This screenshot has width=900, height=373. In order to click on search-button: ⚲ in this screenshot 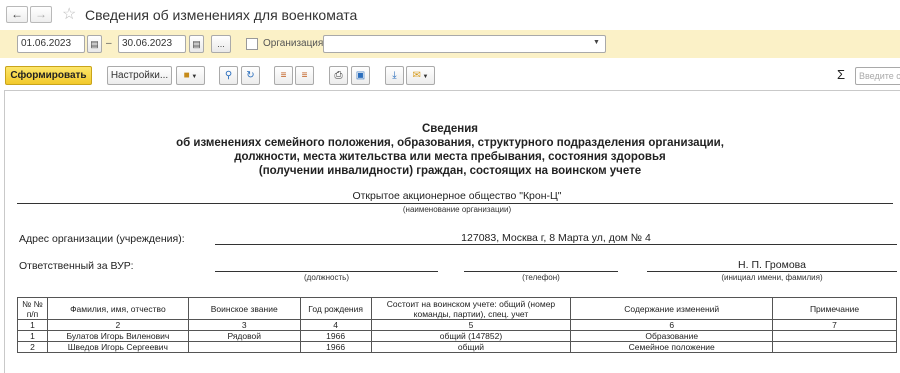, I will do `click(228, 75)`.